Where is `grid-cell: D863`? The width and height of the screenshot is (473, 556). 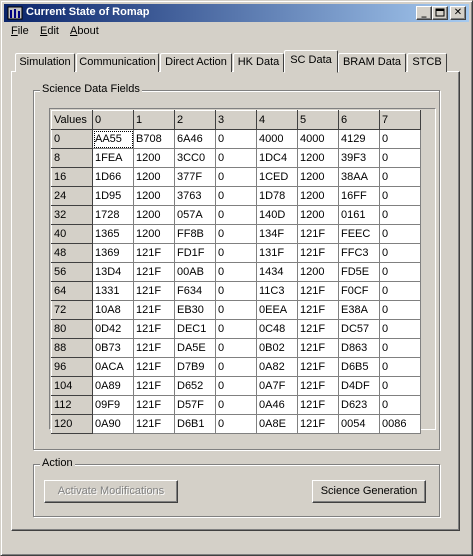
grid-cell: D863 is located at coordinates (359, 348).